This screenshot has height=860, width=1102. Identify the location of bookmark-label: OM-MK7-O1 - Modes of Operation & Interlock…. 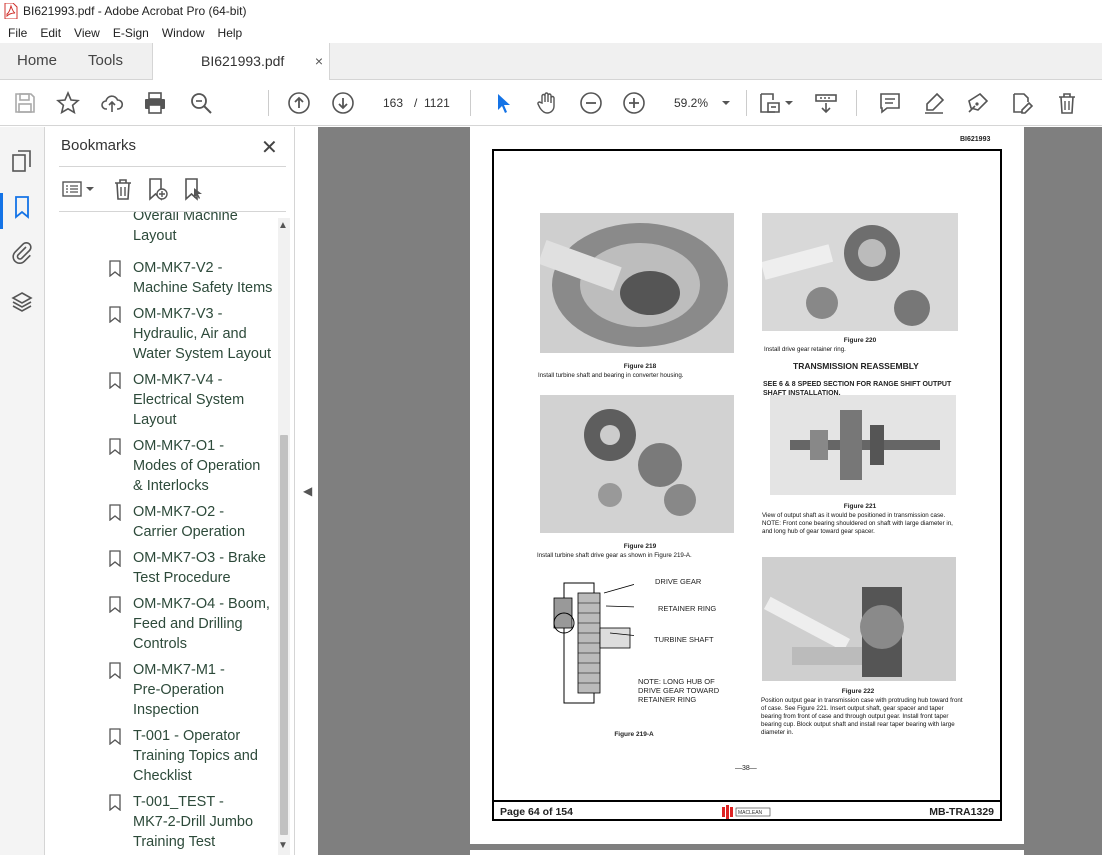
(197, 466).